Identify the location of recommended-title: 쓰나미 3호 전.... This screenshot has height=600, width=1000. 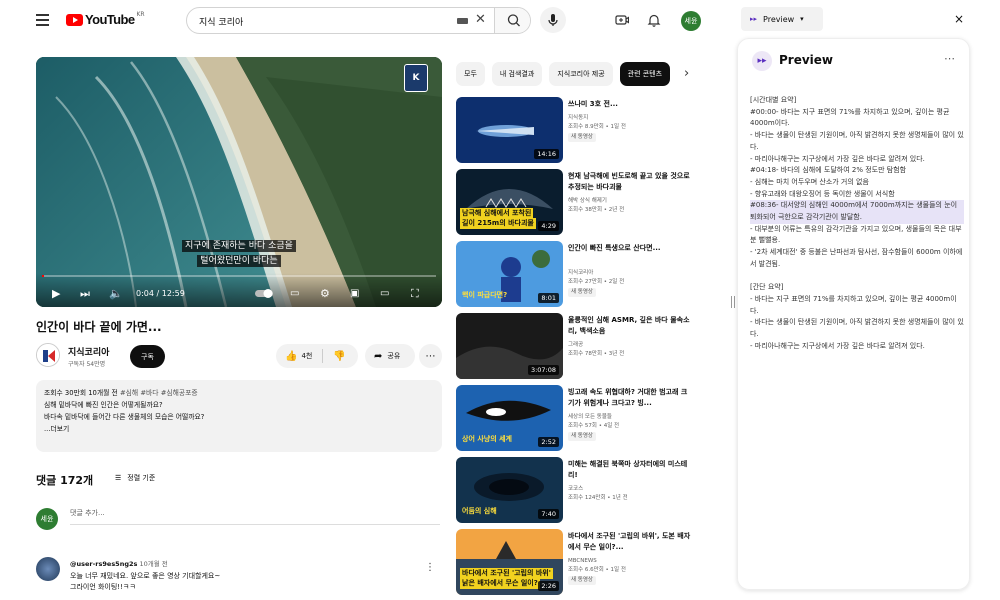
(630, 104).